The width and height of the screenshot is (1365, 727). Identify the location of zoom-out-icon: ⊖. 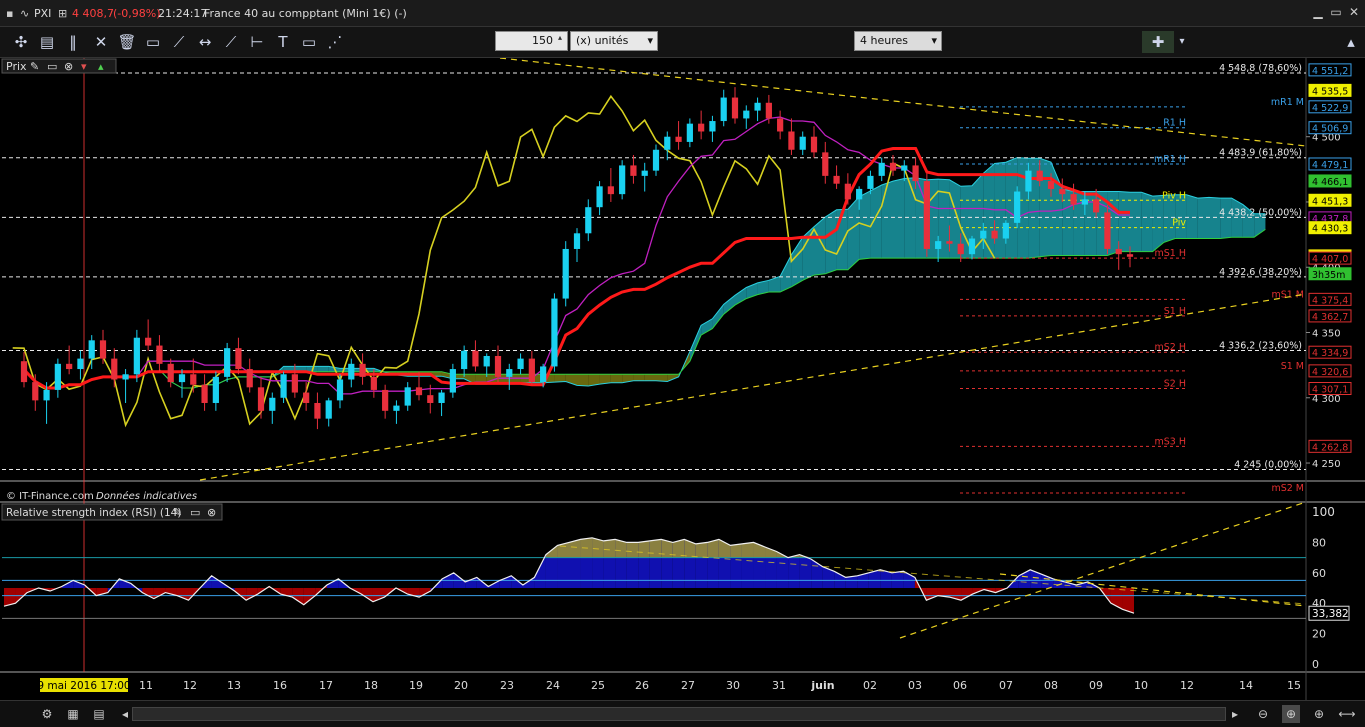
(1263, 714).